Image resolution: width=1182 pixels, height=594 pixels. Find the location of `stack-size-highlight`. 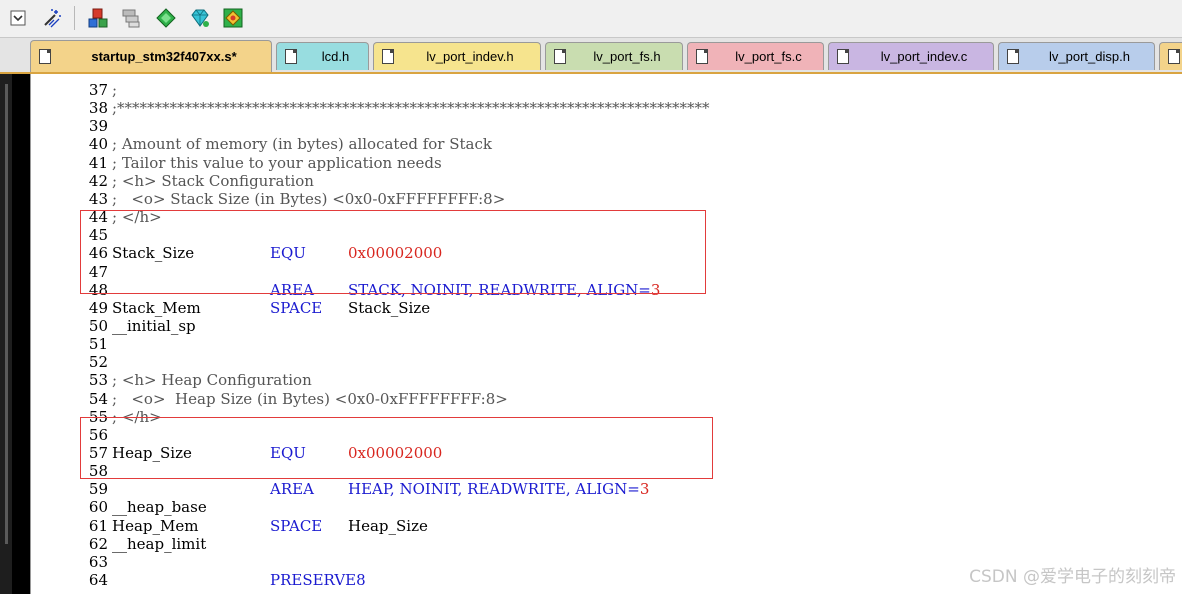

stack-size-highlight is located at coordinates (393, 252).